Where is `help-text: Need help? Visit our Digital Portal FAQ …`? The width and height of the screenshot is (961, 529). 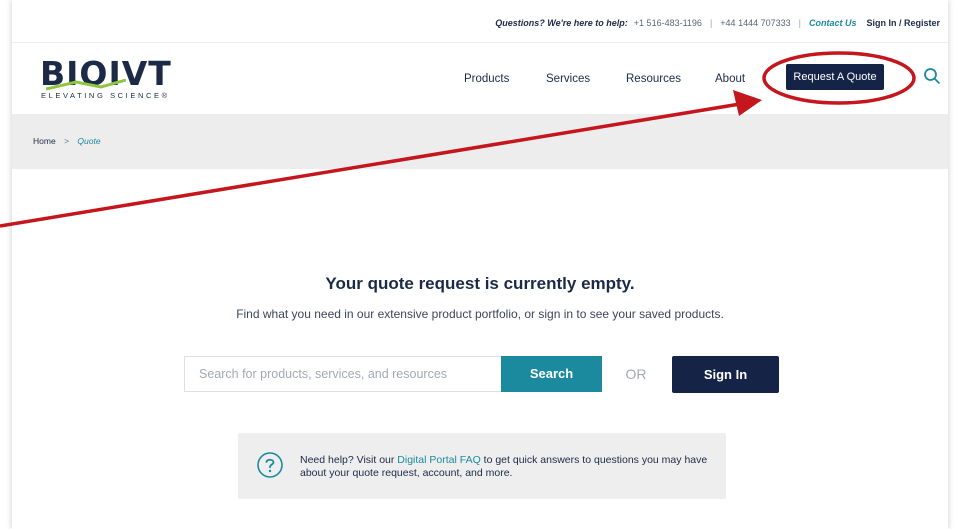
help-text: Need help? Visit our Digital Portal FAQ … is located at coordinates (505, 467).